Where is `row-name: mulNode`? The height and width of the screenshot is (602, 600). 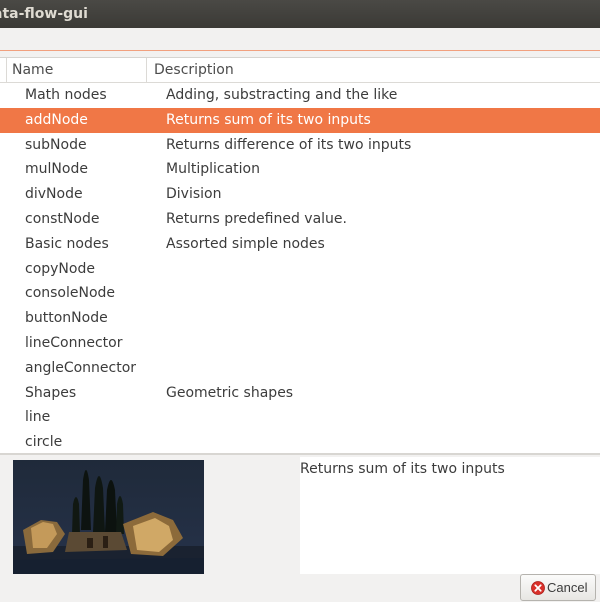
row-name: mulNode is located at coordinates (56, 169).